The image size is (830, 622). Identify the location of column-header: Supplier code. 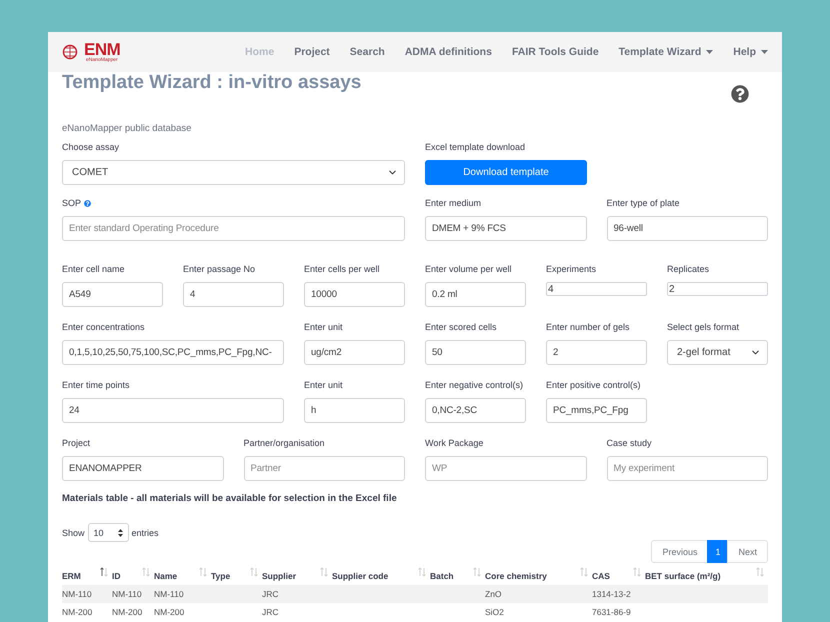
(360, 576).